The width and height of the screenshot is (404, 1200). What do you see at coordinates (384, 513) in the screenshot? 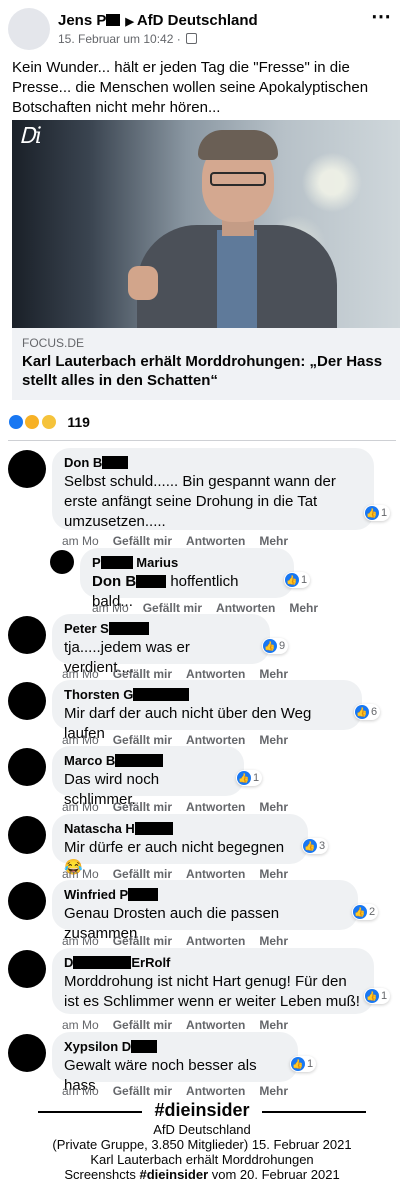
I see `like-count: 1` at bounding box center [384, 513].